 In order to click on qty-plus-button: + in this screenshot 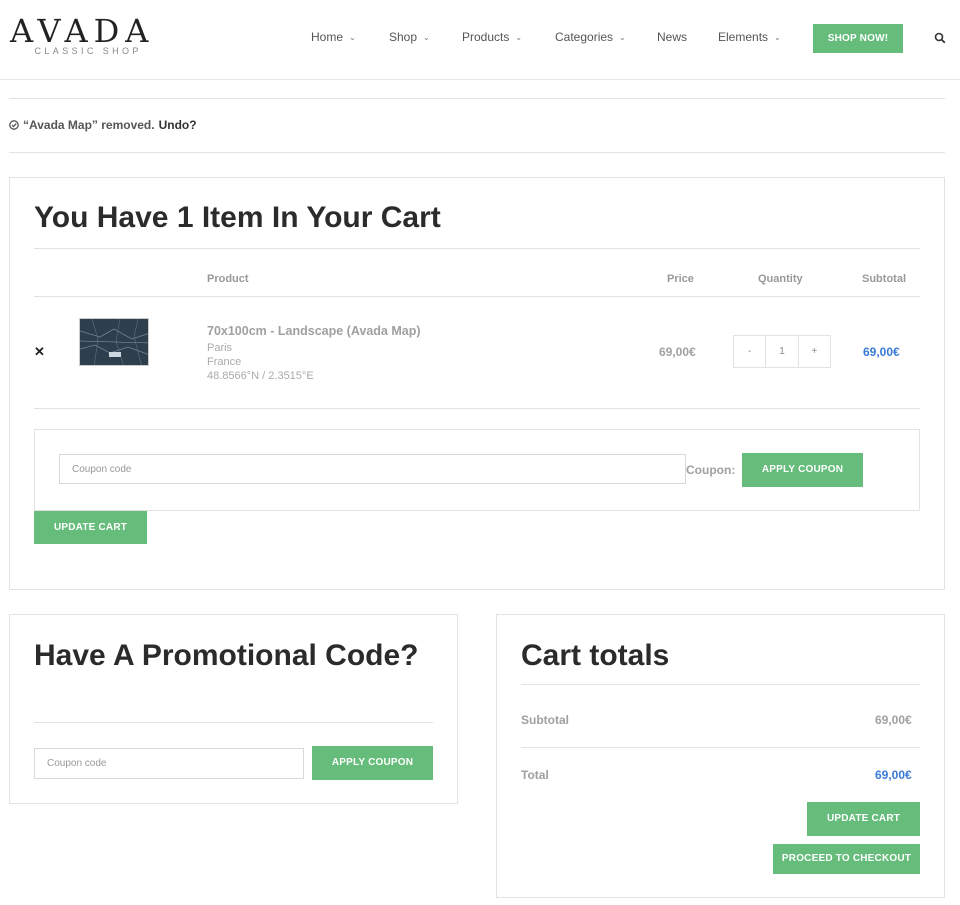, I will do `click(814, 351)`.